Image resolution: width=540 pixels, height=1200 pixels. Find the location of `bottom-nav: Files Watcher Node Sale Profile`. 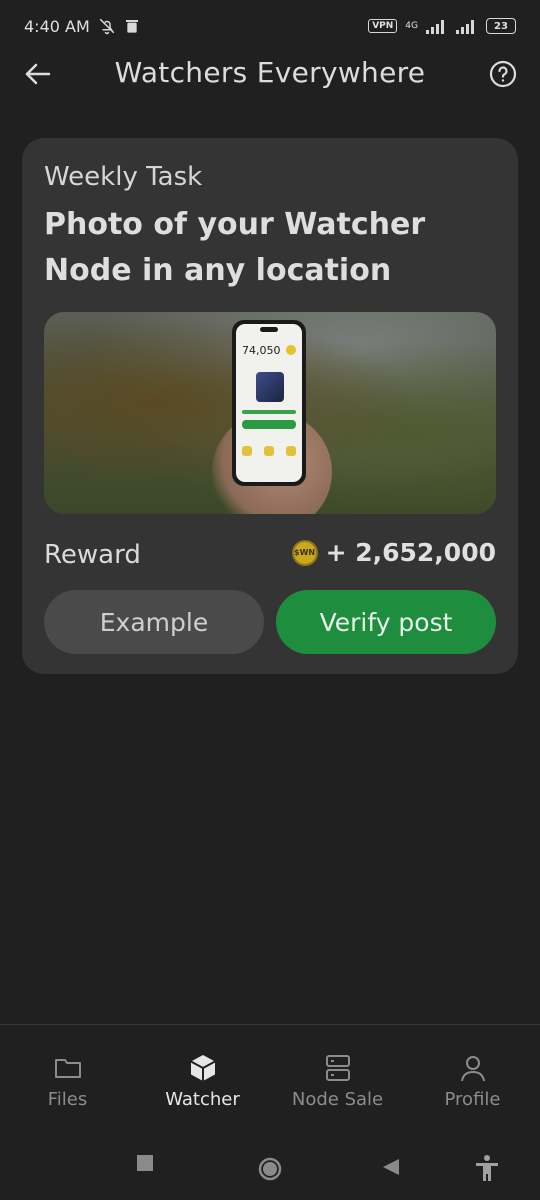

bottom-nav: Files Watcher Node Sale Profile is located at coordinates (270, 1078).